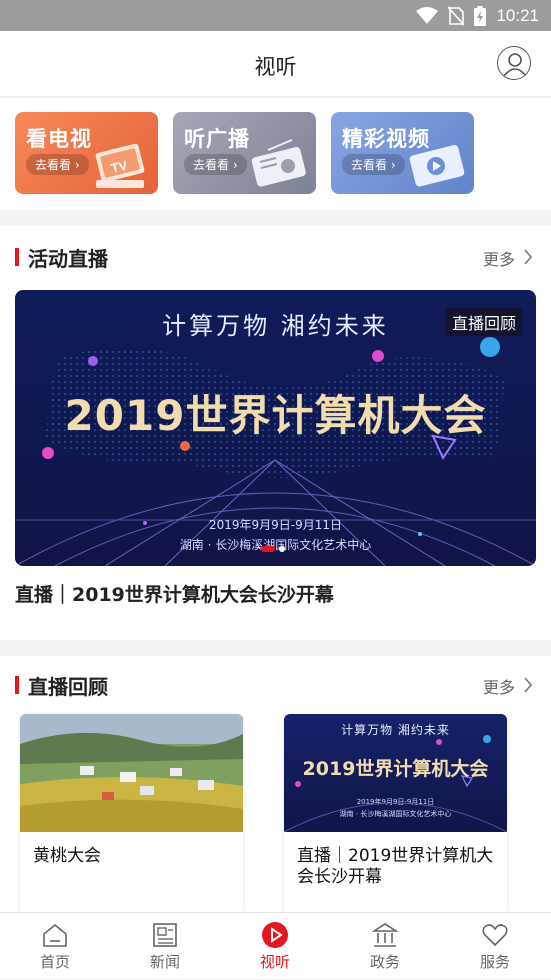  I want to click on replay-badge: 直播回顾, so click(483, 322).